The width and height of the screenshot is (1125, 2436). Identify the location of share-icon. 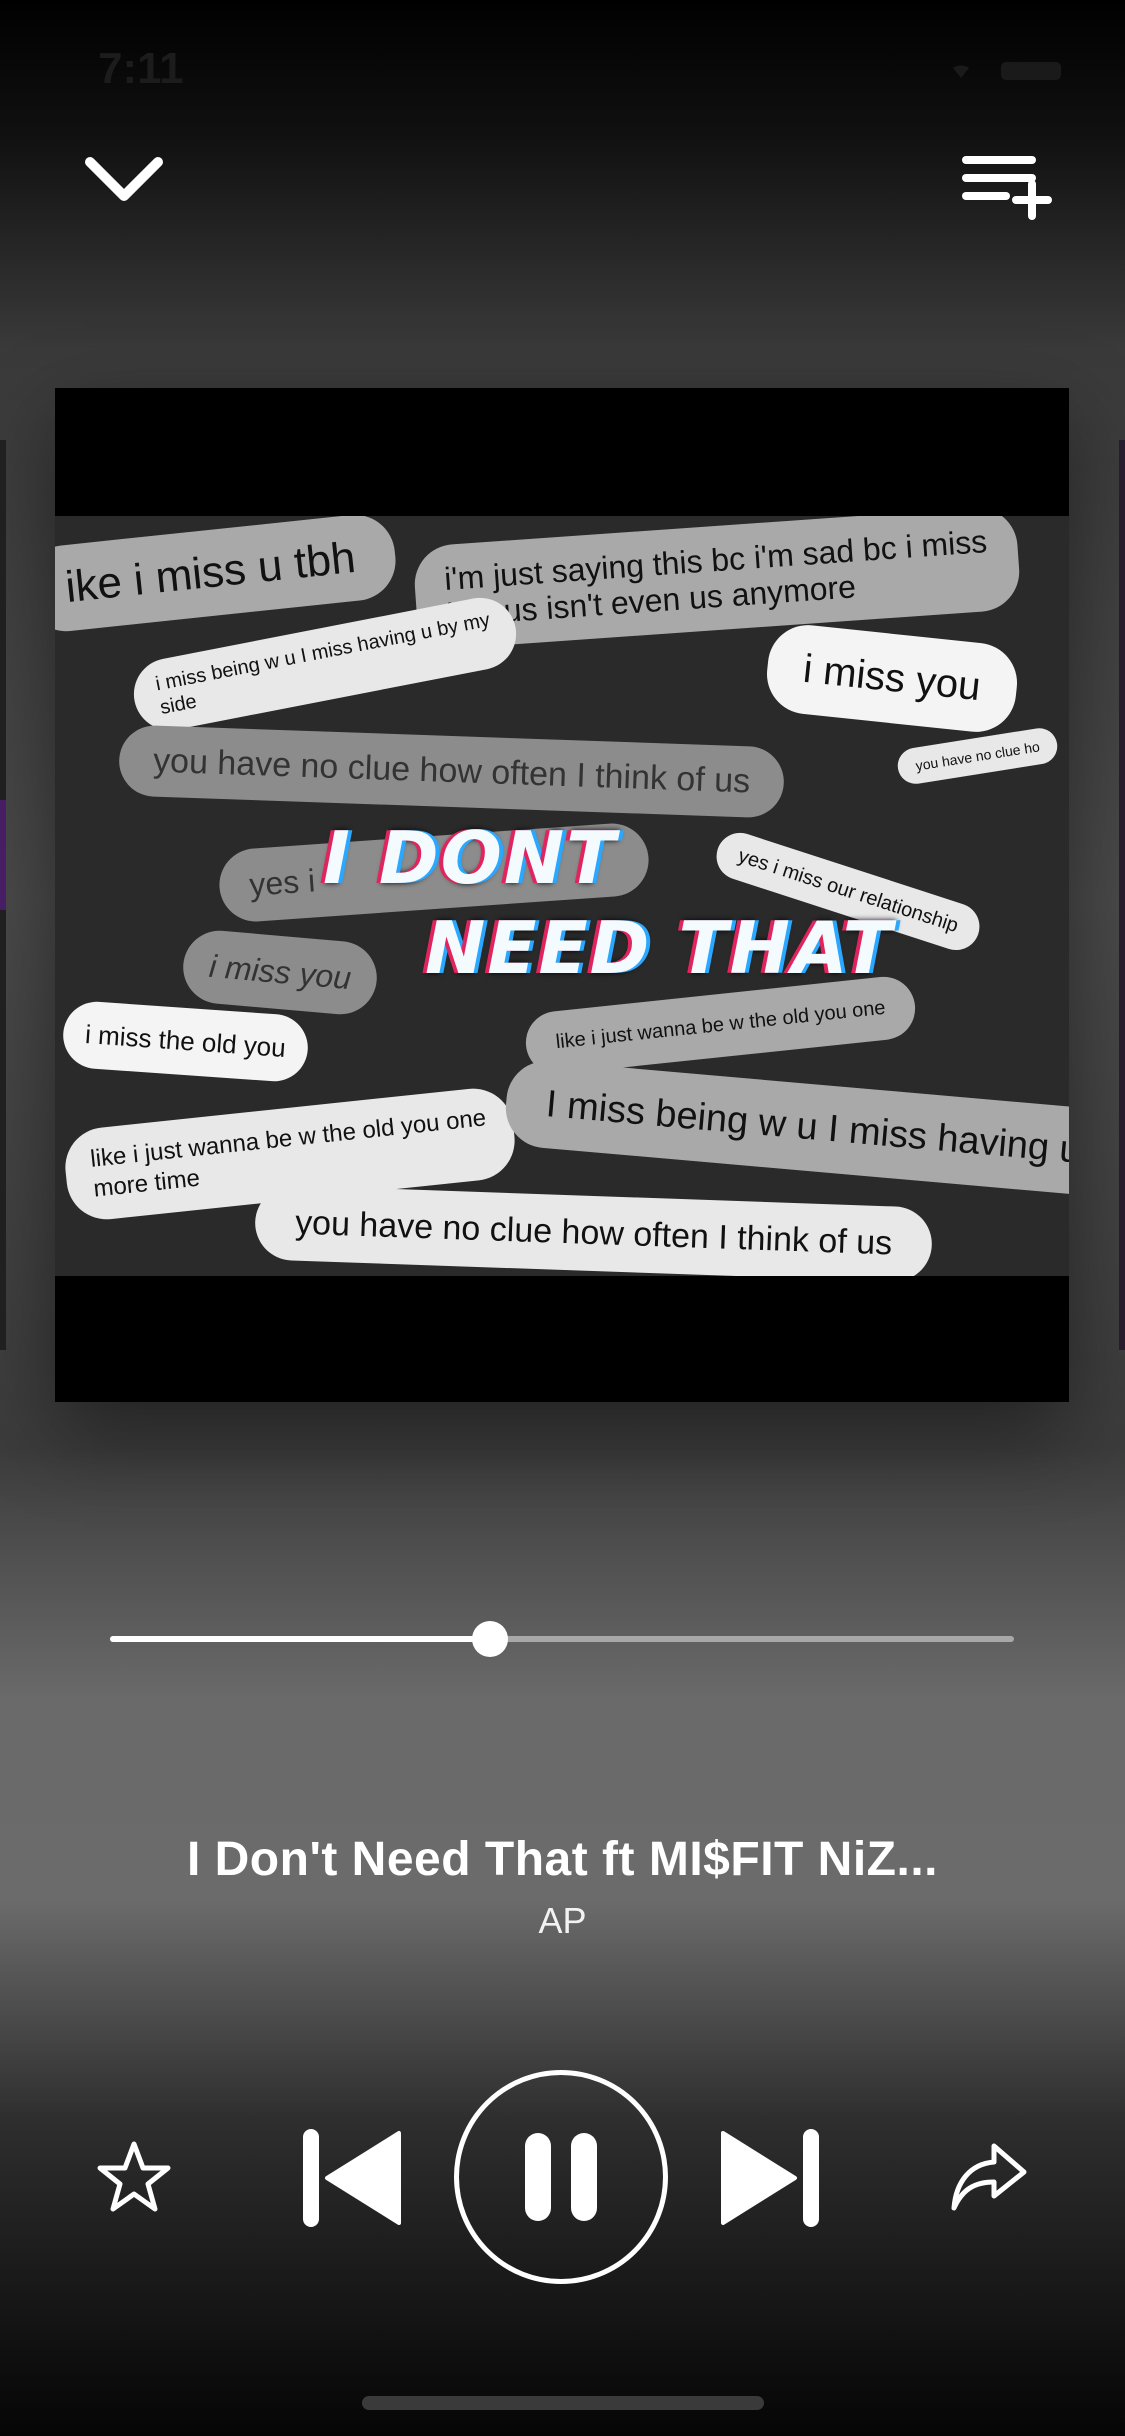
(989, 2177).